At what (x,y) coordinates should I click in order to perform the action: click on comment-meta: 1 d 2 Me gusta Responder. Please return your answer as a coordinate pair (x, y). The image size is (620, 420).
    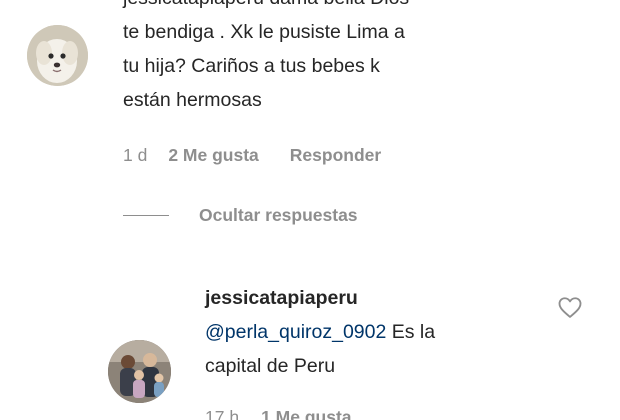
    Looking at the image, I should click on (252, 155).